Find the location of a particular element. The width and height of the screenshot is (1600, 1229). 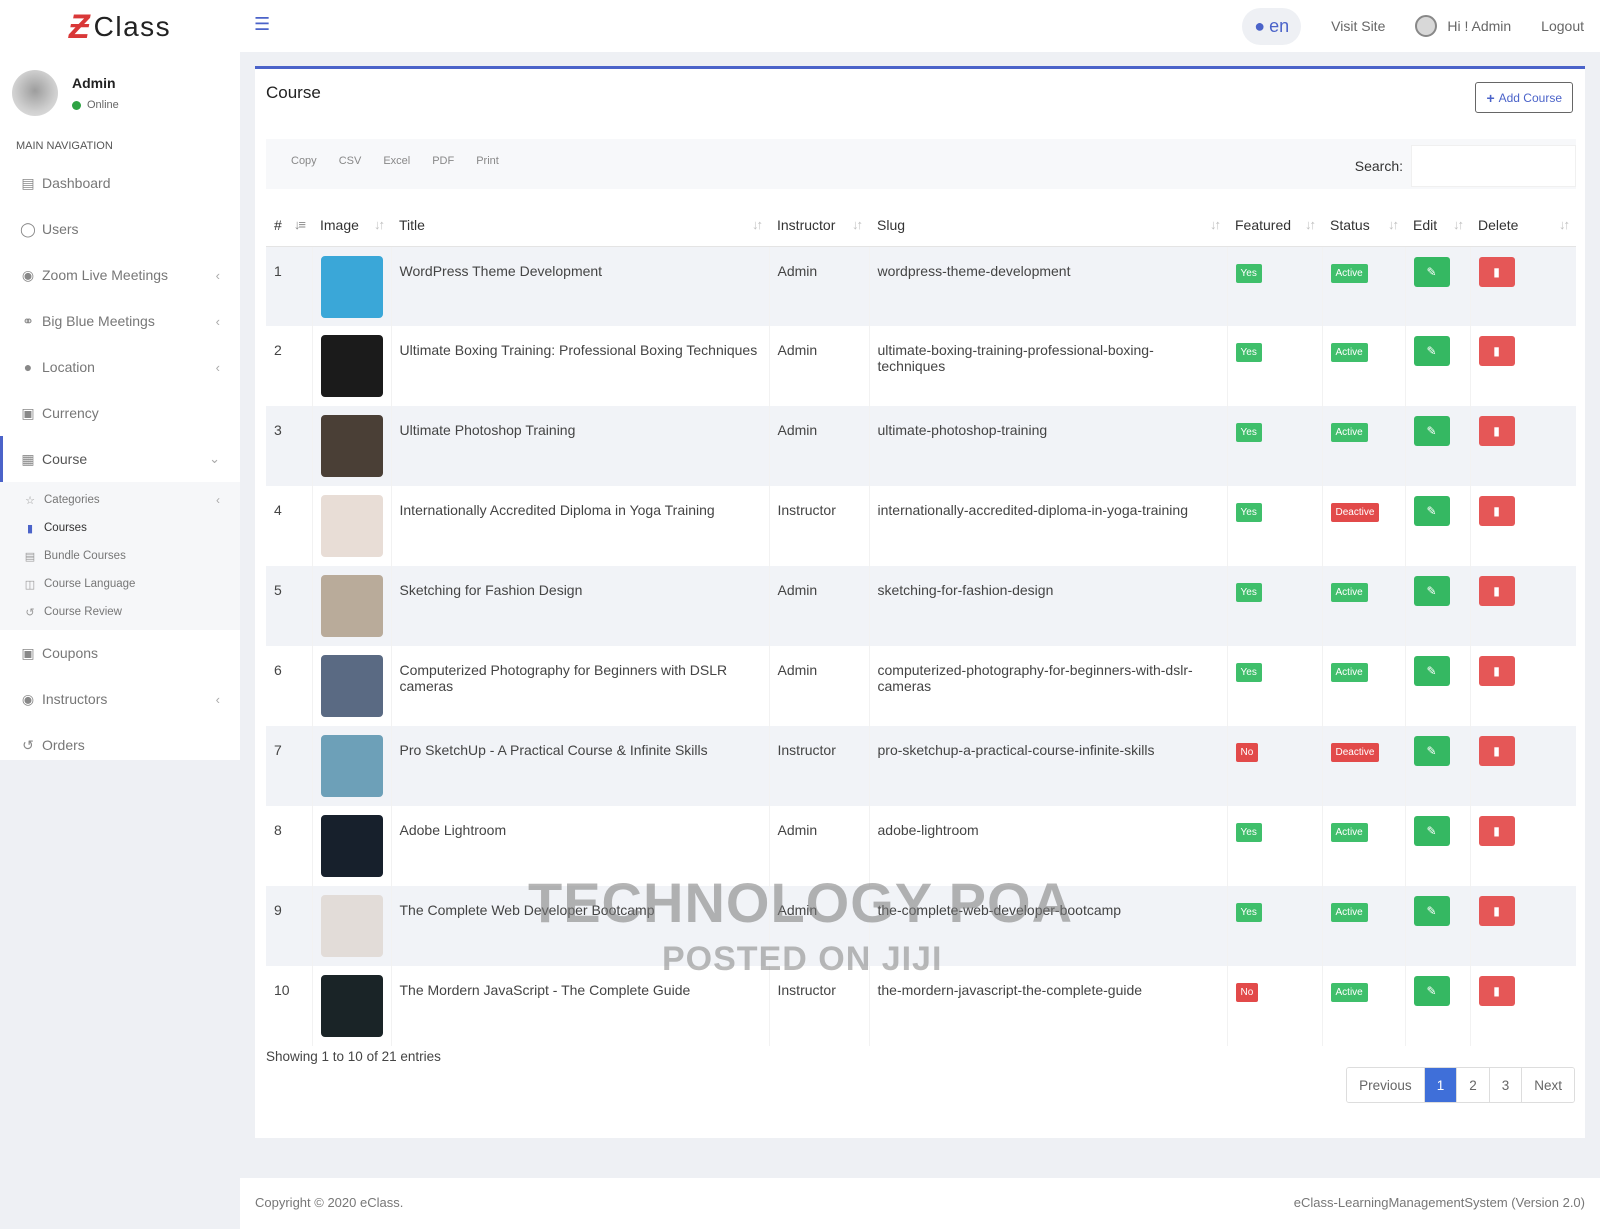

globe-icon: ● is located at coordinates (28, 367).